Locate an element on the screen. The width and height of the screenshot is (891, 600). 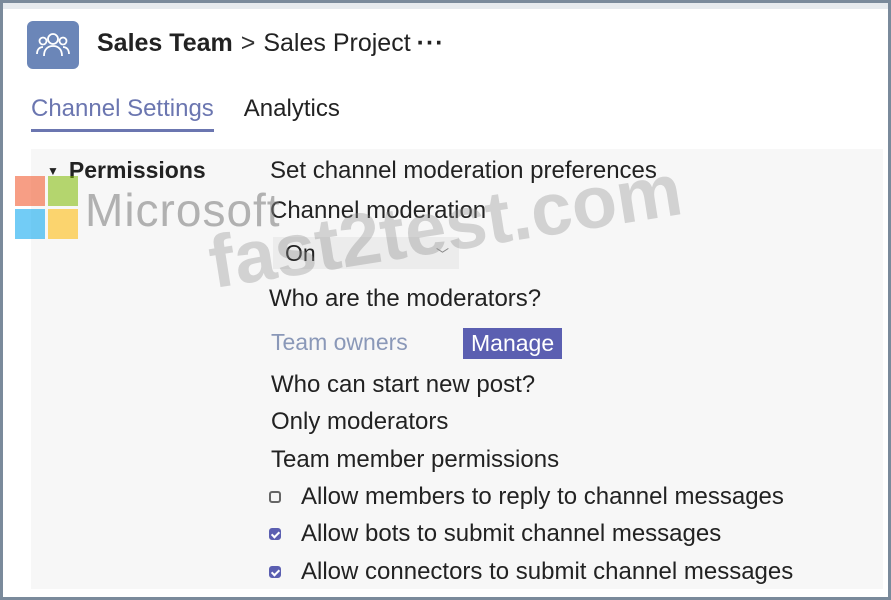
checkbox-connectors-submit is located at coordinates (275, 572).